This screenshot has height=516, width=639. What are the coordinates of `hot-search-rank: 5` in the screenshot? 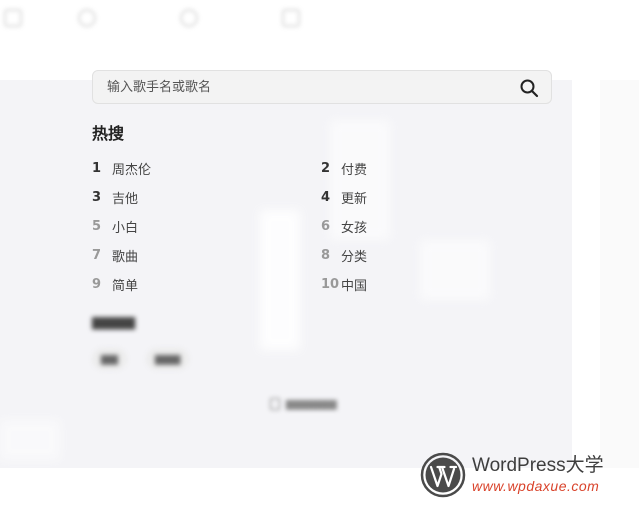 It's located at (97, 226).